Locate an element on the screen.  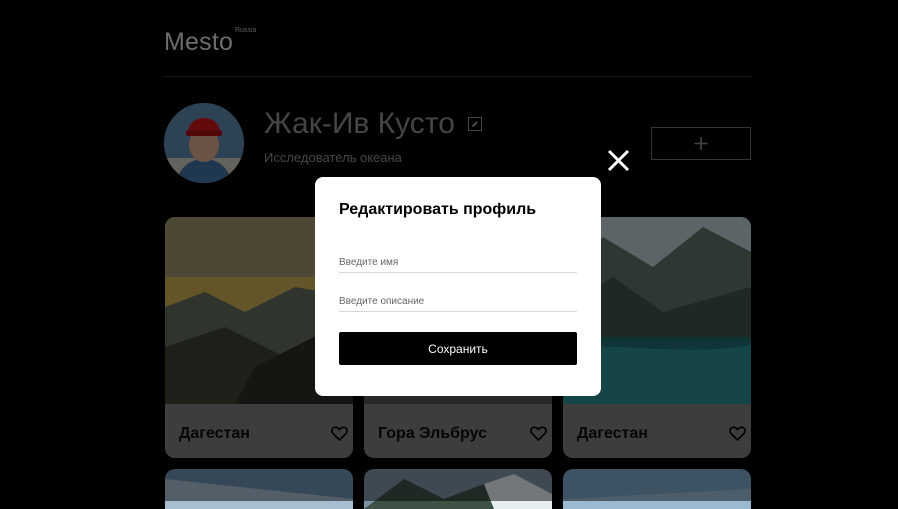
popup-title: Редактировать профиль is located at coordinates (438, 209).